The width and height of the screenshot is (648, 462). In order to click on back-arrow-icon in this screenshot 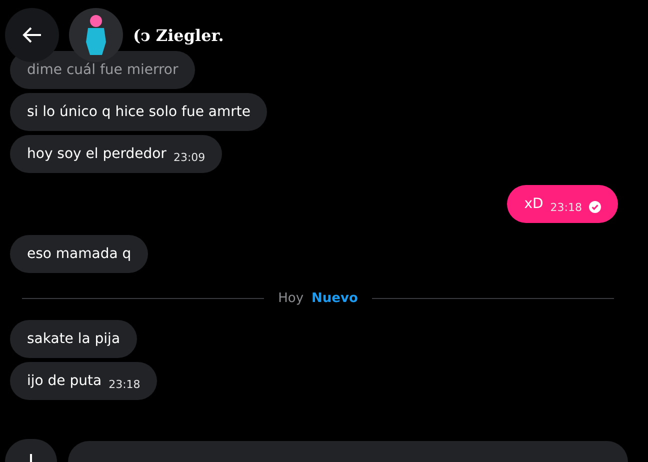, I will do `click(32, 35)`.